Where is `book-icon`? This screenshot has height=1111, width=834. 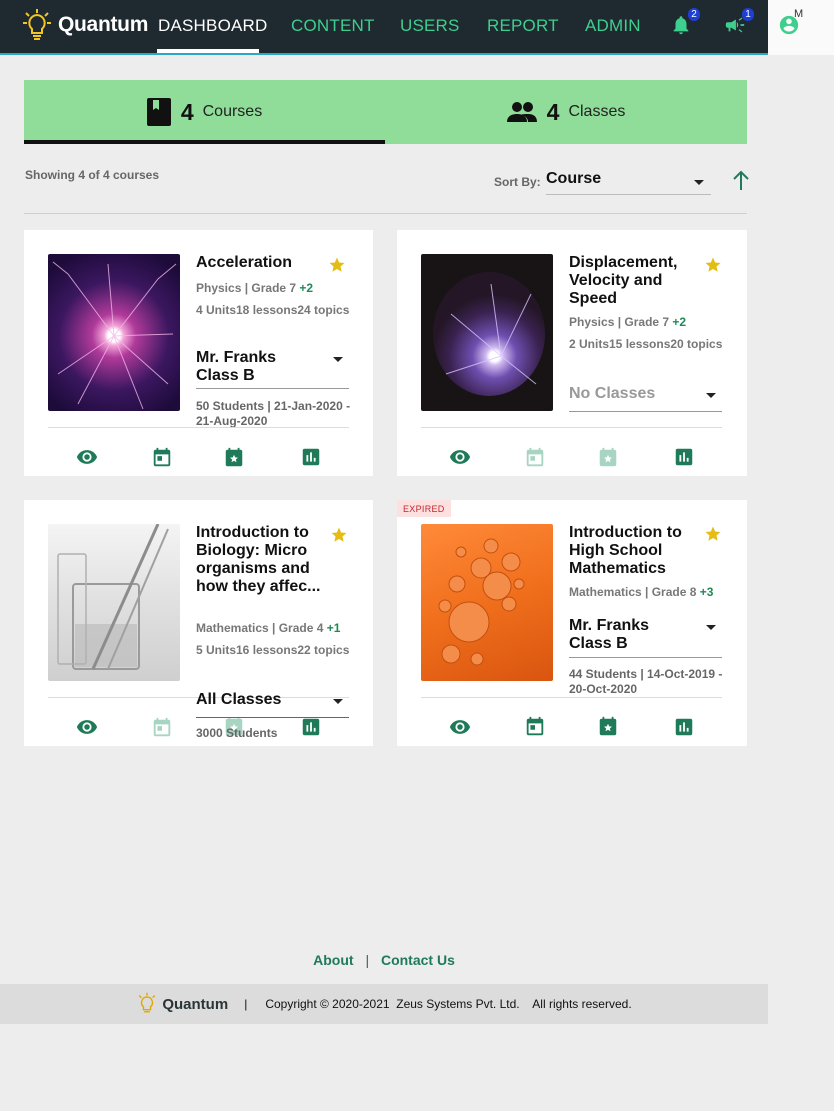 book-icon is located at coordinates (158, 112).